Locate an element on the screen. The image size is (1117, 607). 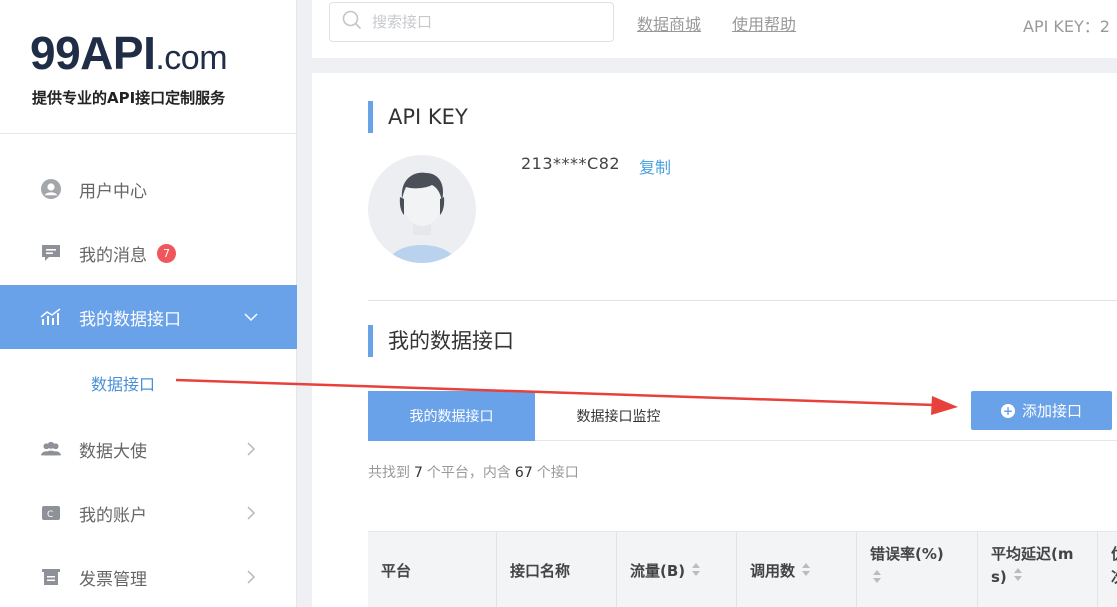
sidebar-item-label: 我的消息 is located at coordinates (113, 255).